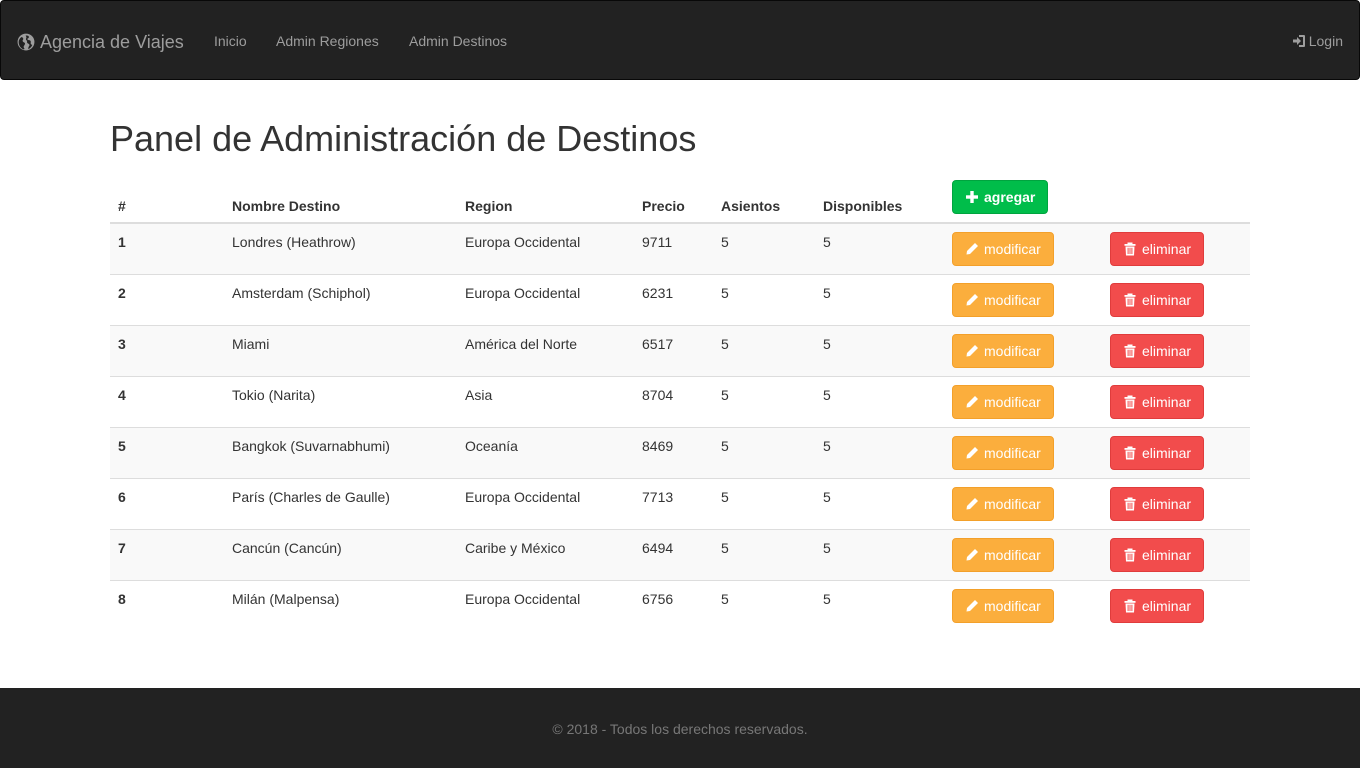  Describe the element at coordinates (167, 351) in the screenshot. I see `cell-id: 3` at that location.